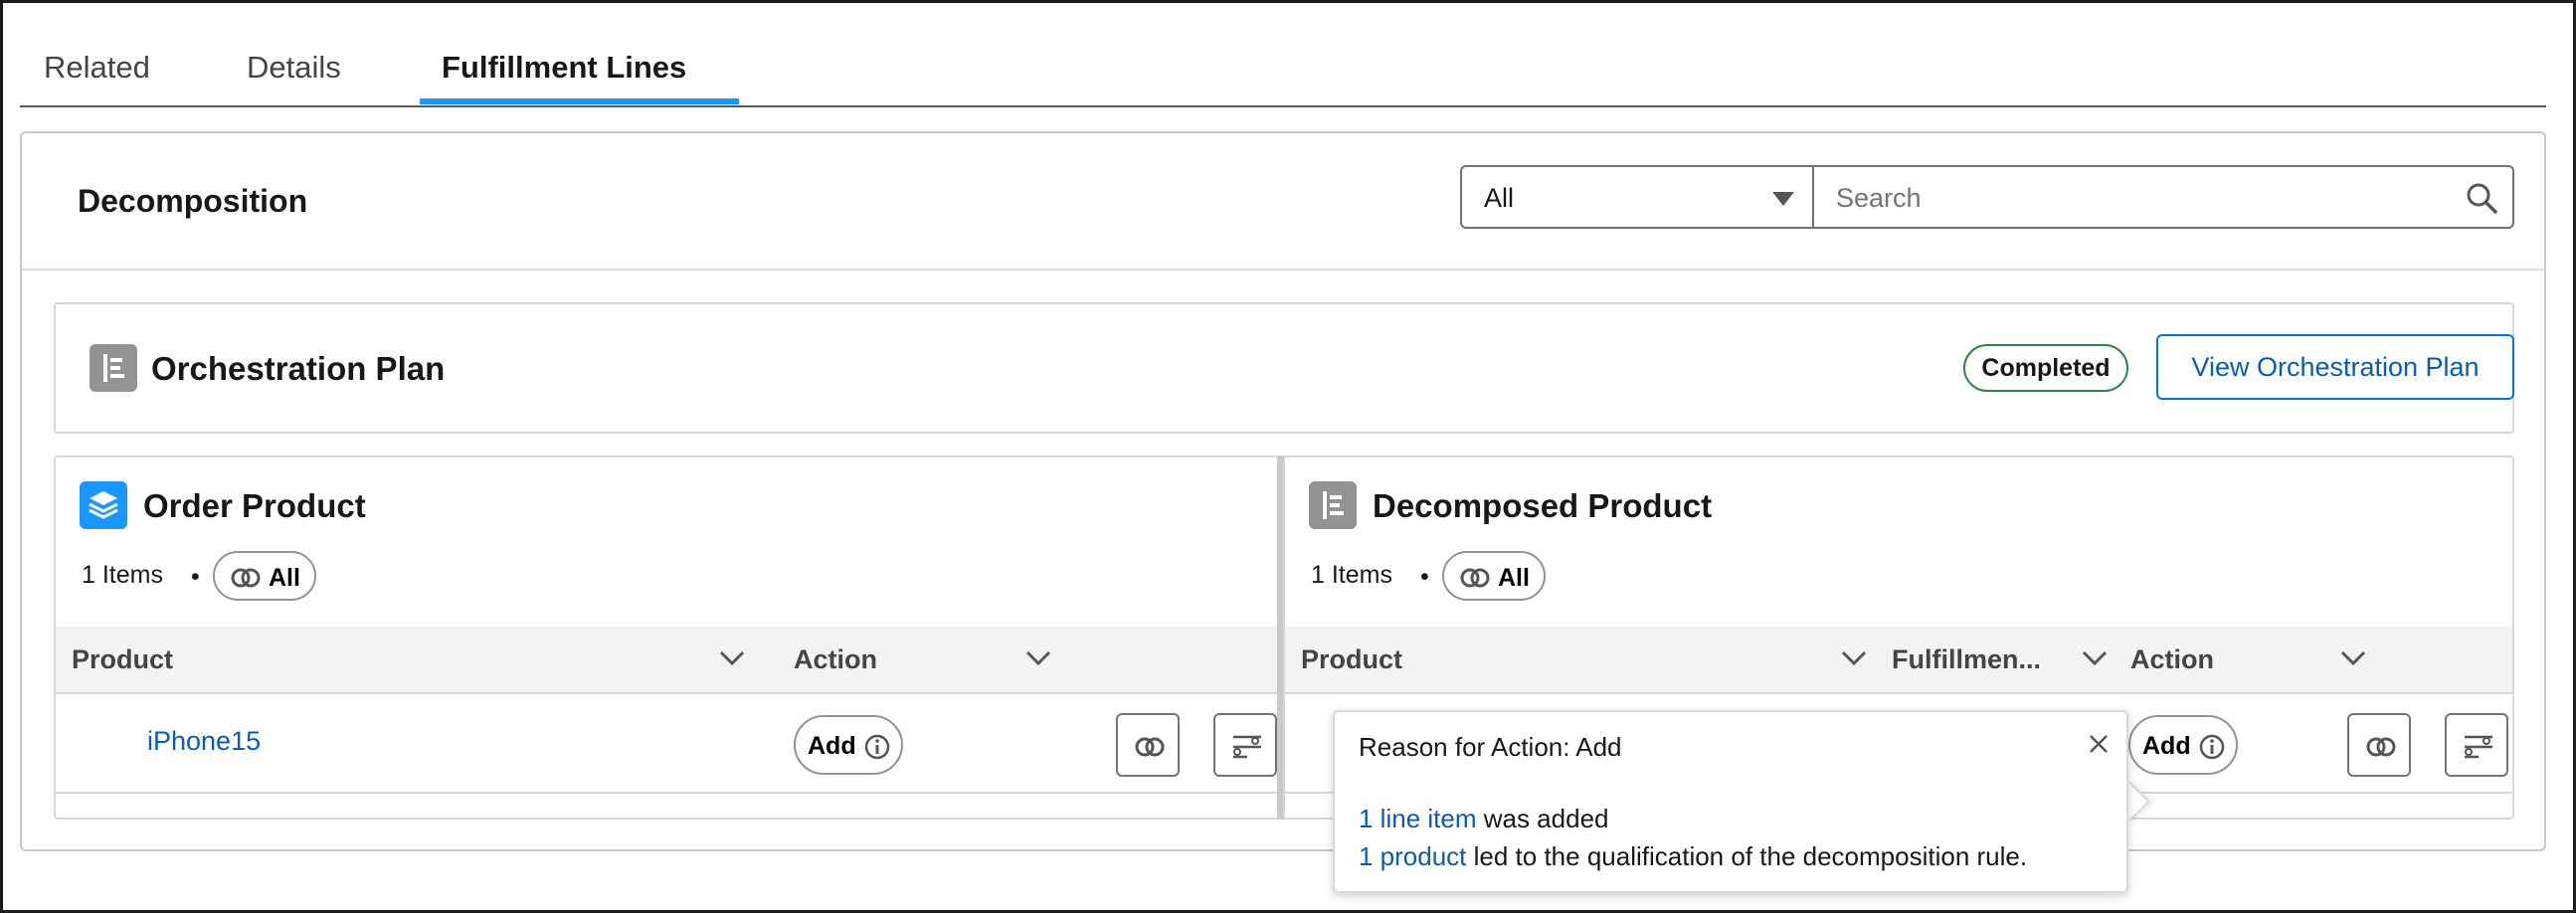  Describe the element at coordinates (1490, 747) in the screenshot. I see `popover-title: Reason for Action: Add` at that location.